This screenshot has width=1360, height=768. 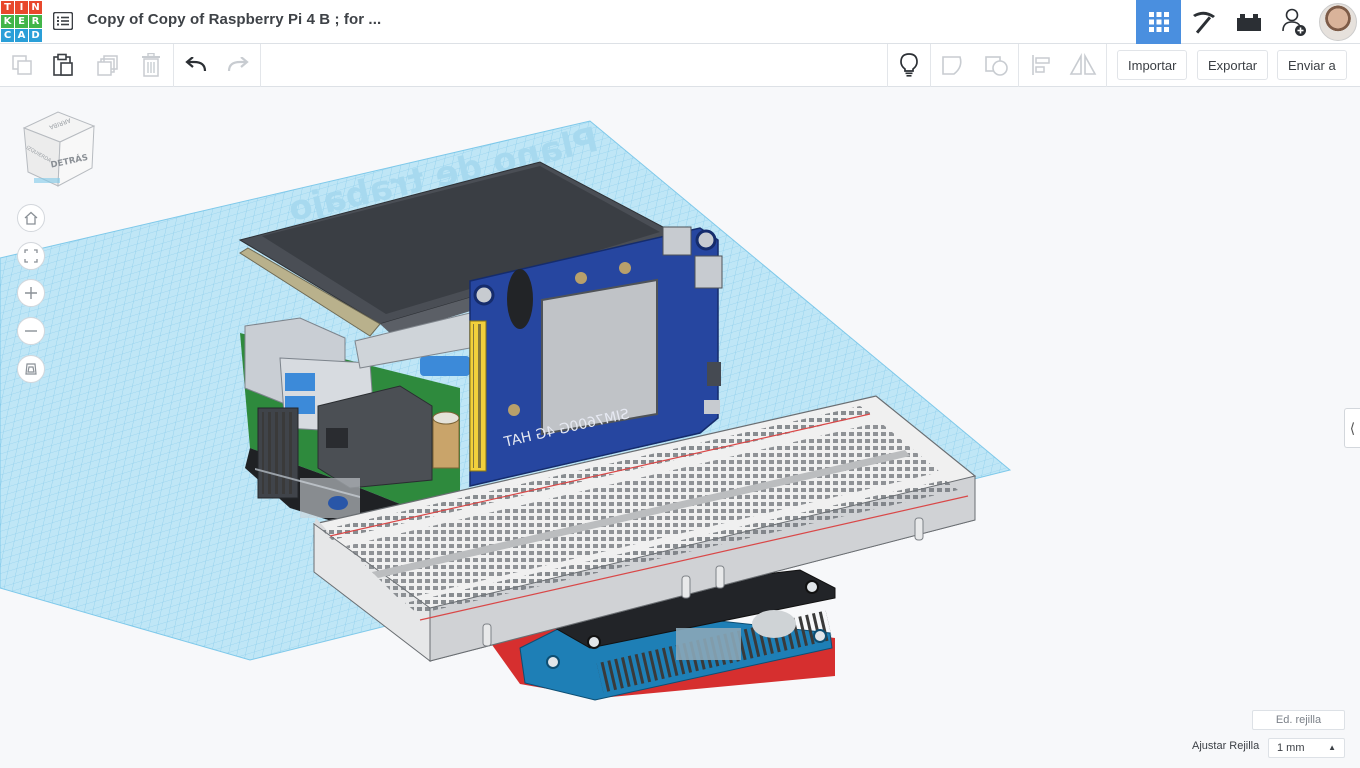 I want to click on header-right-group, so click(x=1248, y=22).